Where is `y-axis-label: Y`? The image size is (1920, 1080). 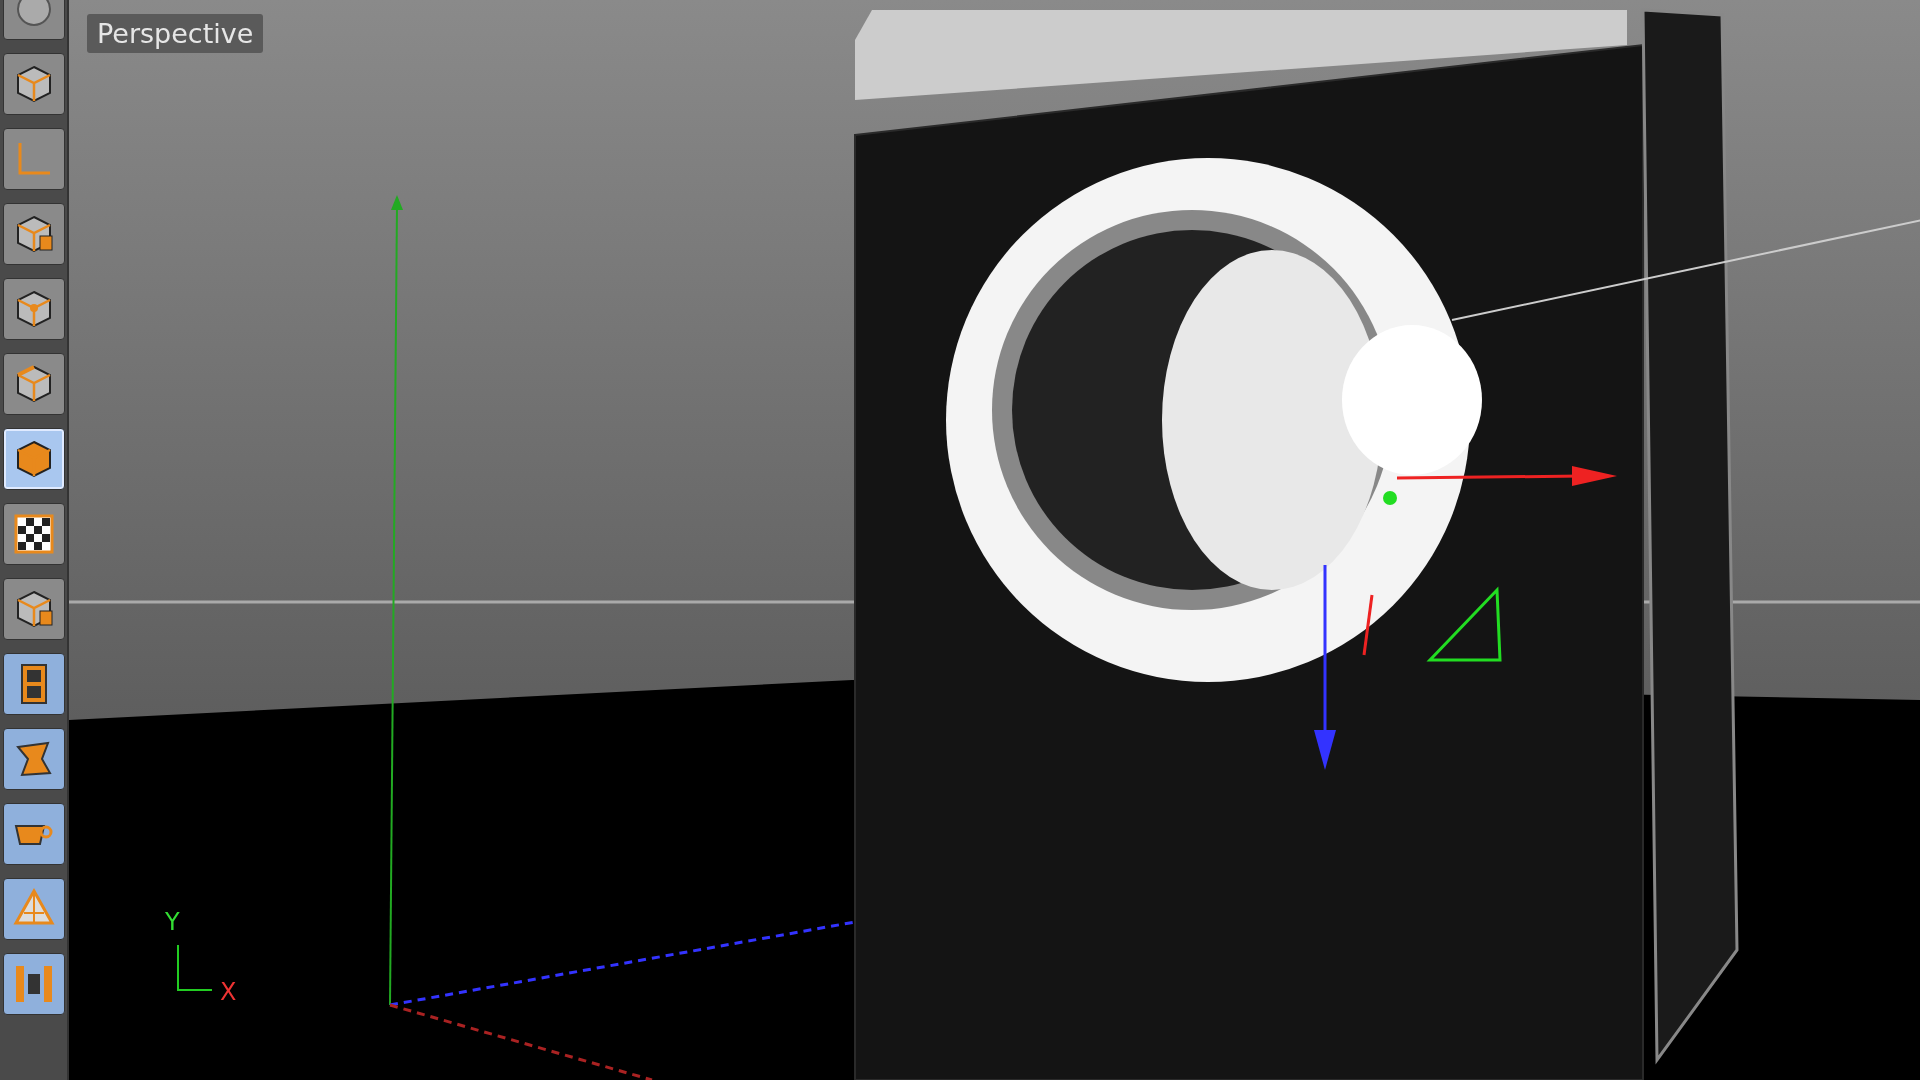 y-axis-label: Y is located at coordinates (172, 922).